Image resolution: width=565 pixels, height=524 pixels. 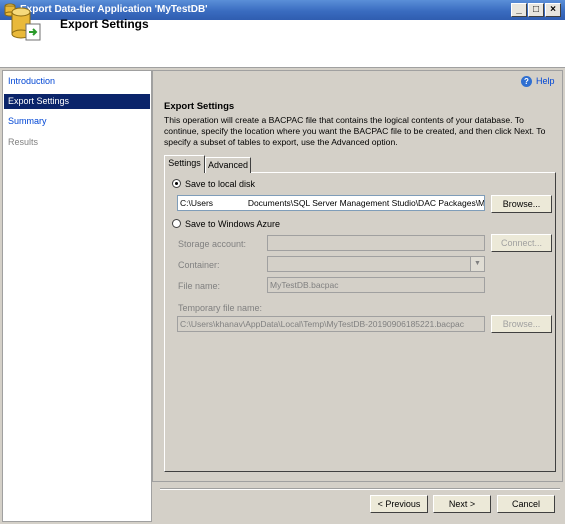 I want to click on footer-divider, so click(x=360, y=489).